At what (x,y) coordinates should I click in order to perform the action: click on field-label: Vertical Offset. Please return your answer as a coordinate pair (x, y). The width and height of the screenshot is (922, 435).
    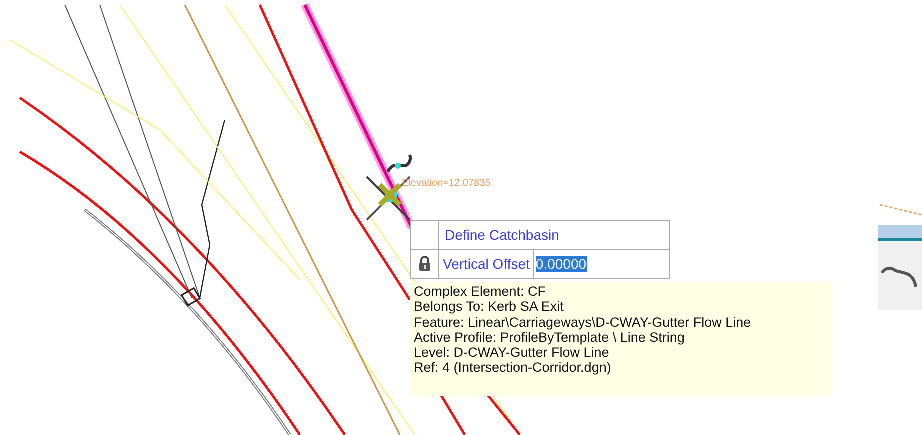
    Looking at the image, I should click on (486, 264).